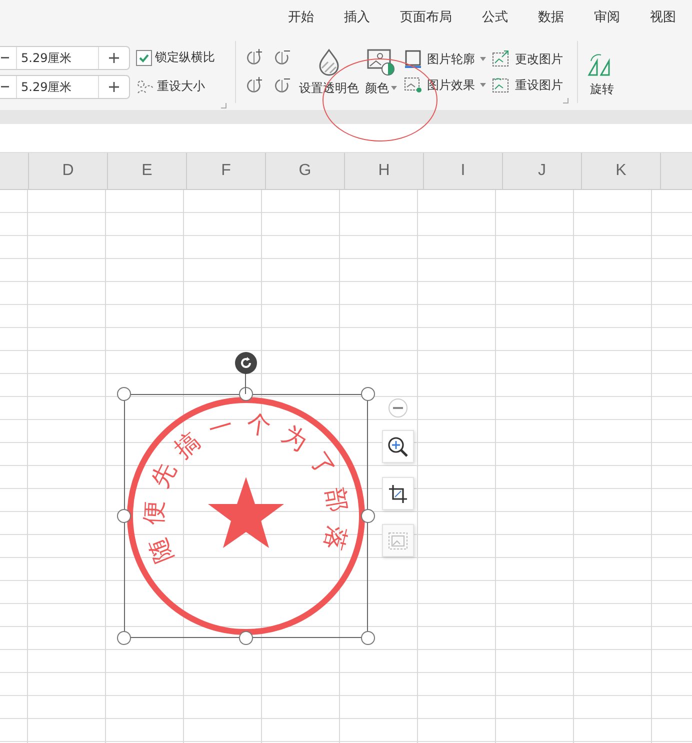 The width and height of the screenshot is (692, 743). I want to click on collapse-icon, so click(398, 408).